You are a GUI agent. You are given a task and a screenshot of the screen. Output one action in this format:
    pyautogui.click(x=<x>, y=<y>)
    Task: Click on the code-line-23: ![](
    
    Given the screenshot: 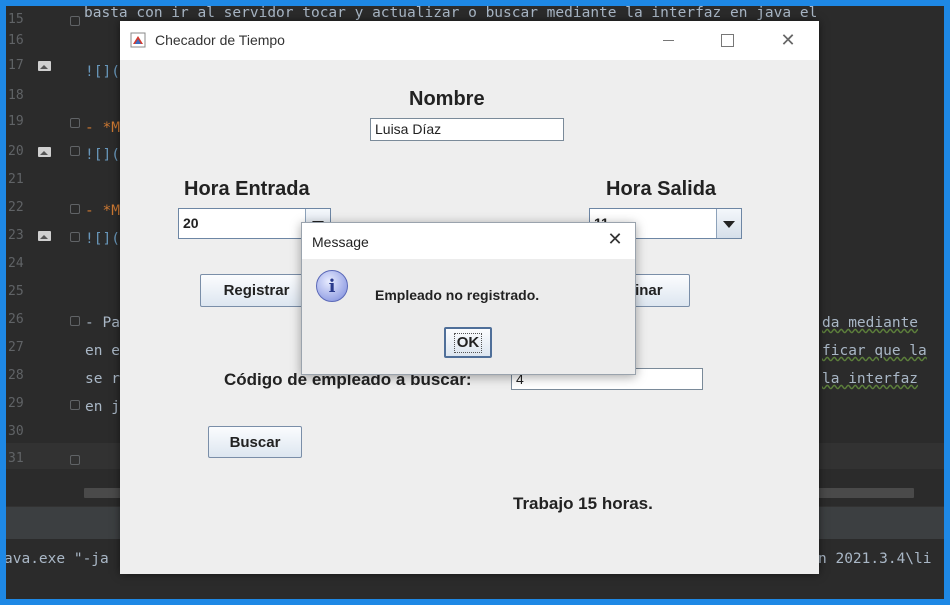 What is the action you would take?
    pyautogui.click(x=102, y=239)
    